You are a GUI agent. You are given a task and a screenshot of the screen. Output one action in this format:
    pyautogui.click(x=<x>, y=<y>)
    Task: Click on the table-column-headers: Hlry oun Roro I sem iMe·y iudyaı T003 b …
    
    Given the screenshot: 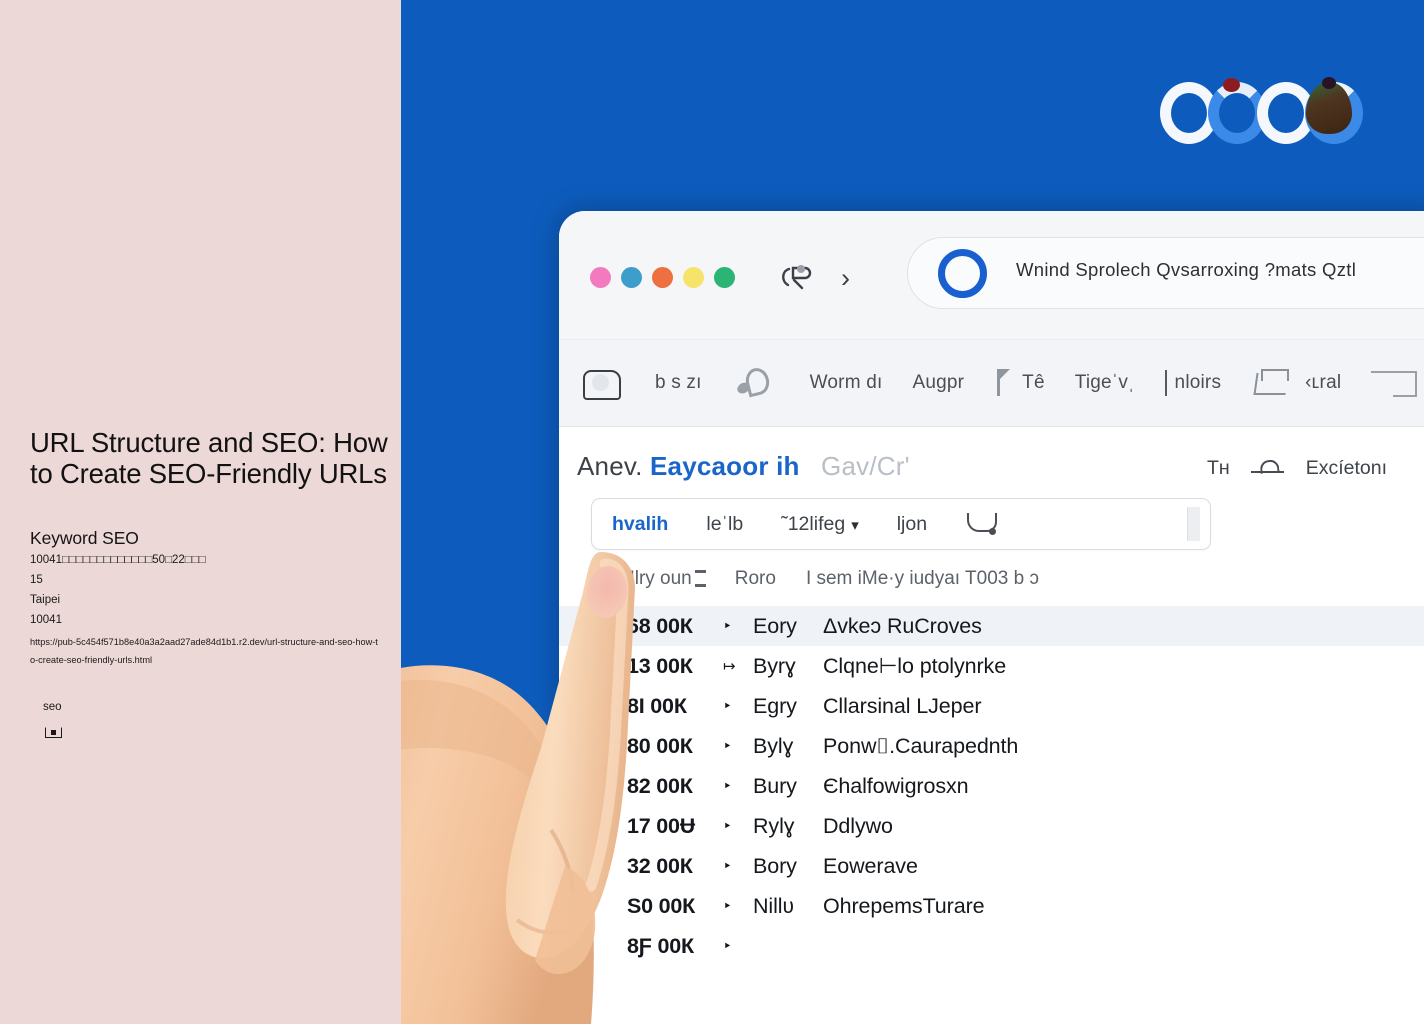 What is the action you would take?
    pyautogui.click(x=1022, y=579)
    